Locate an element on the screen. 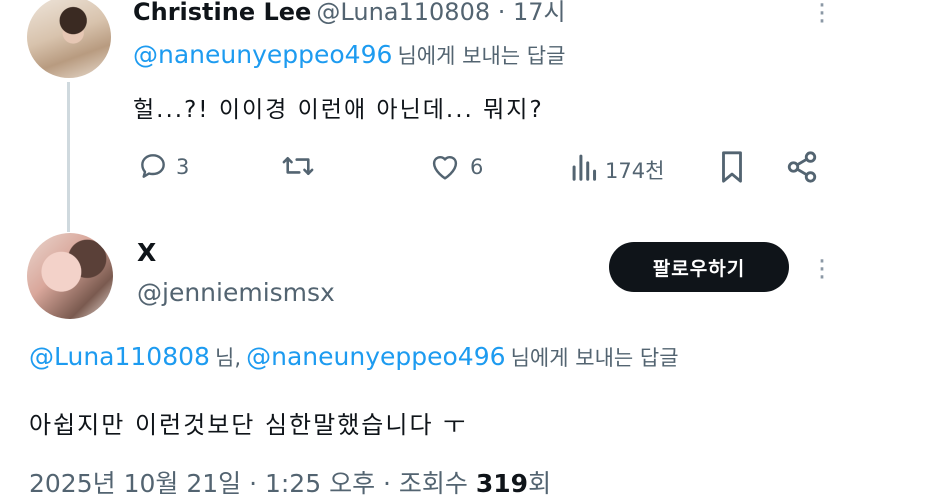 Image resolution: width=925 pixels, height=503 pixels. tweet-text: 아쉽지만 이런것보단 심한말했습니다 ㅜ is located at coordinates (248, 425).